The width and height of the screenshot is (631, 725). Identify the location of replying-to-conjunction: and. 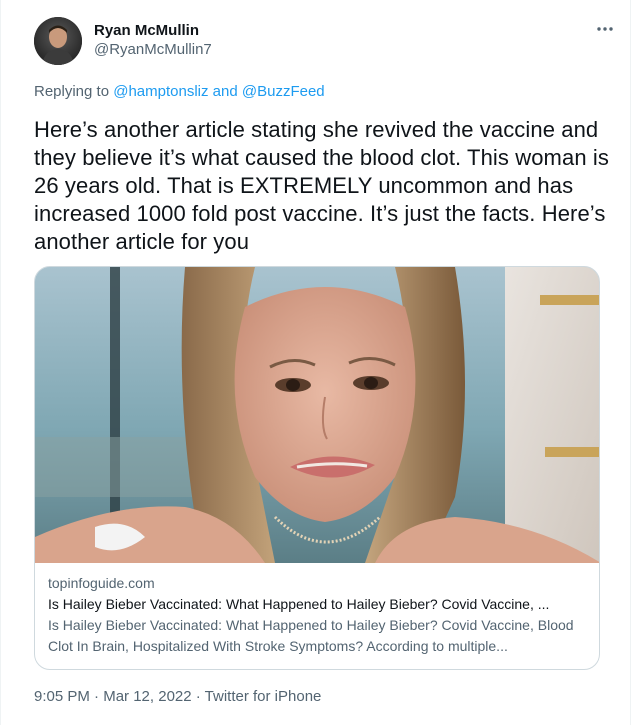
(225, 91).